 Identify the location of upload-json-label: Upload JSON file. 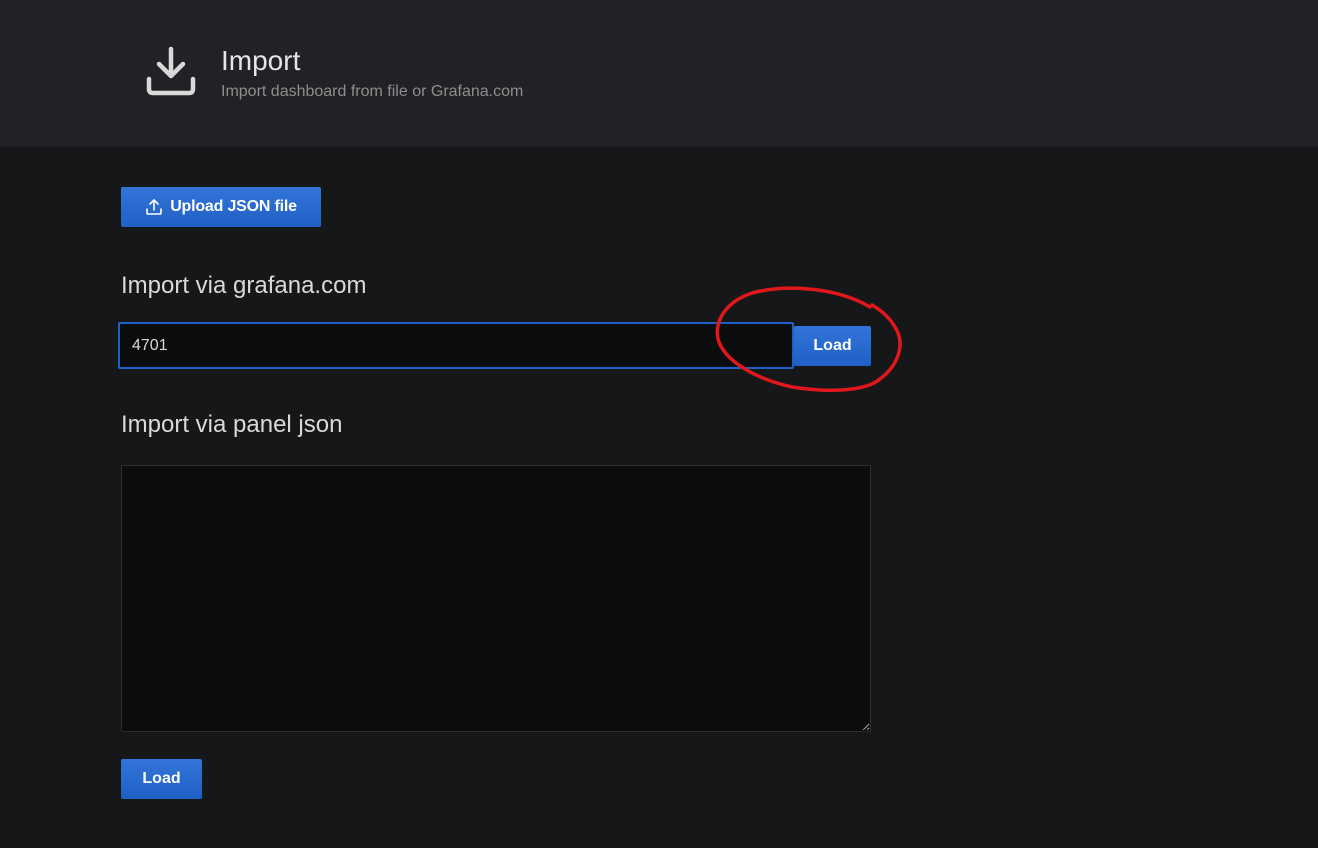
(233, 206).